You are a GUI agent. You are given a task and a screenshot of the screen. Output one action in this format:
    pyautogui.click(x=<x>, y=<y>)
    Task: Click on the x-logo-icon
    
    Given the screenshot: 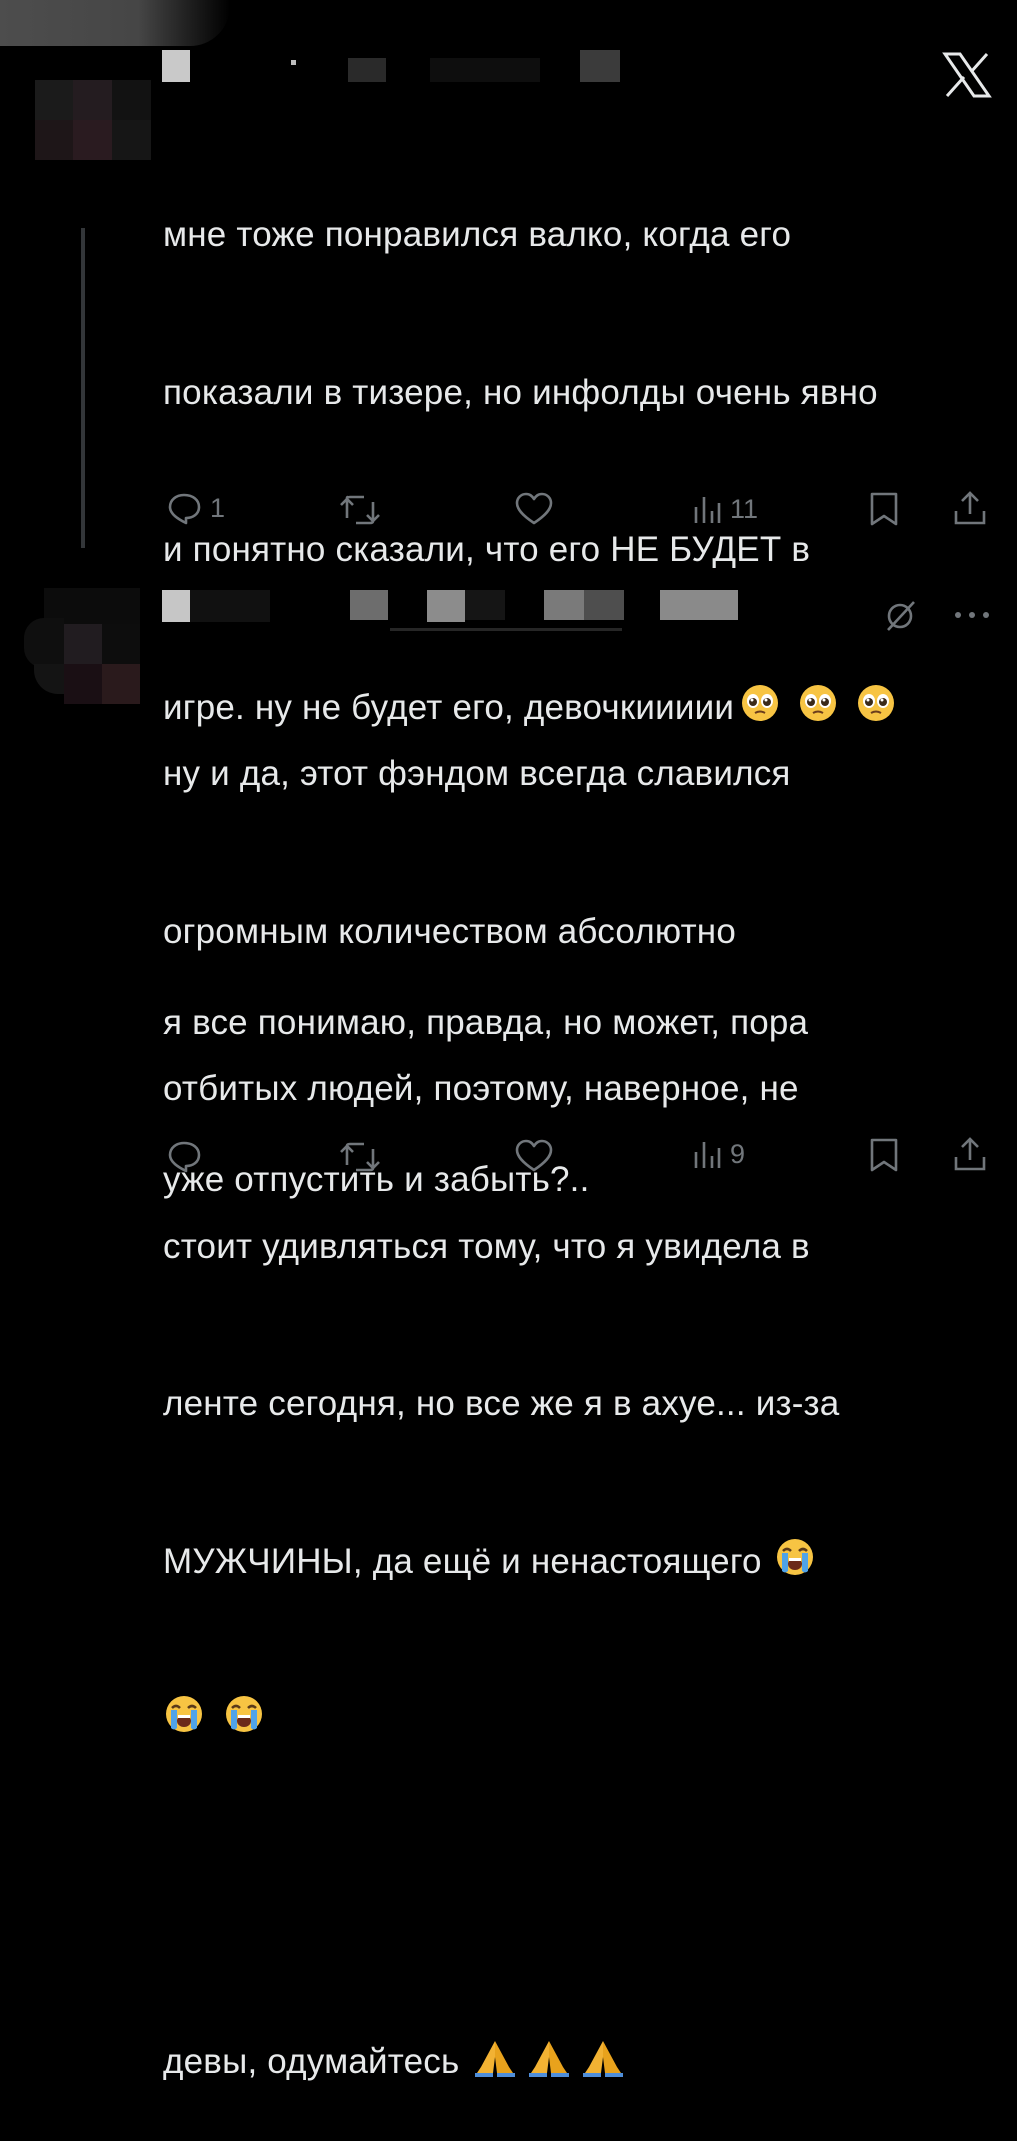 What is the action you would take?
    pyautogui.click(x=967, y=77)
    